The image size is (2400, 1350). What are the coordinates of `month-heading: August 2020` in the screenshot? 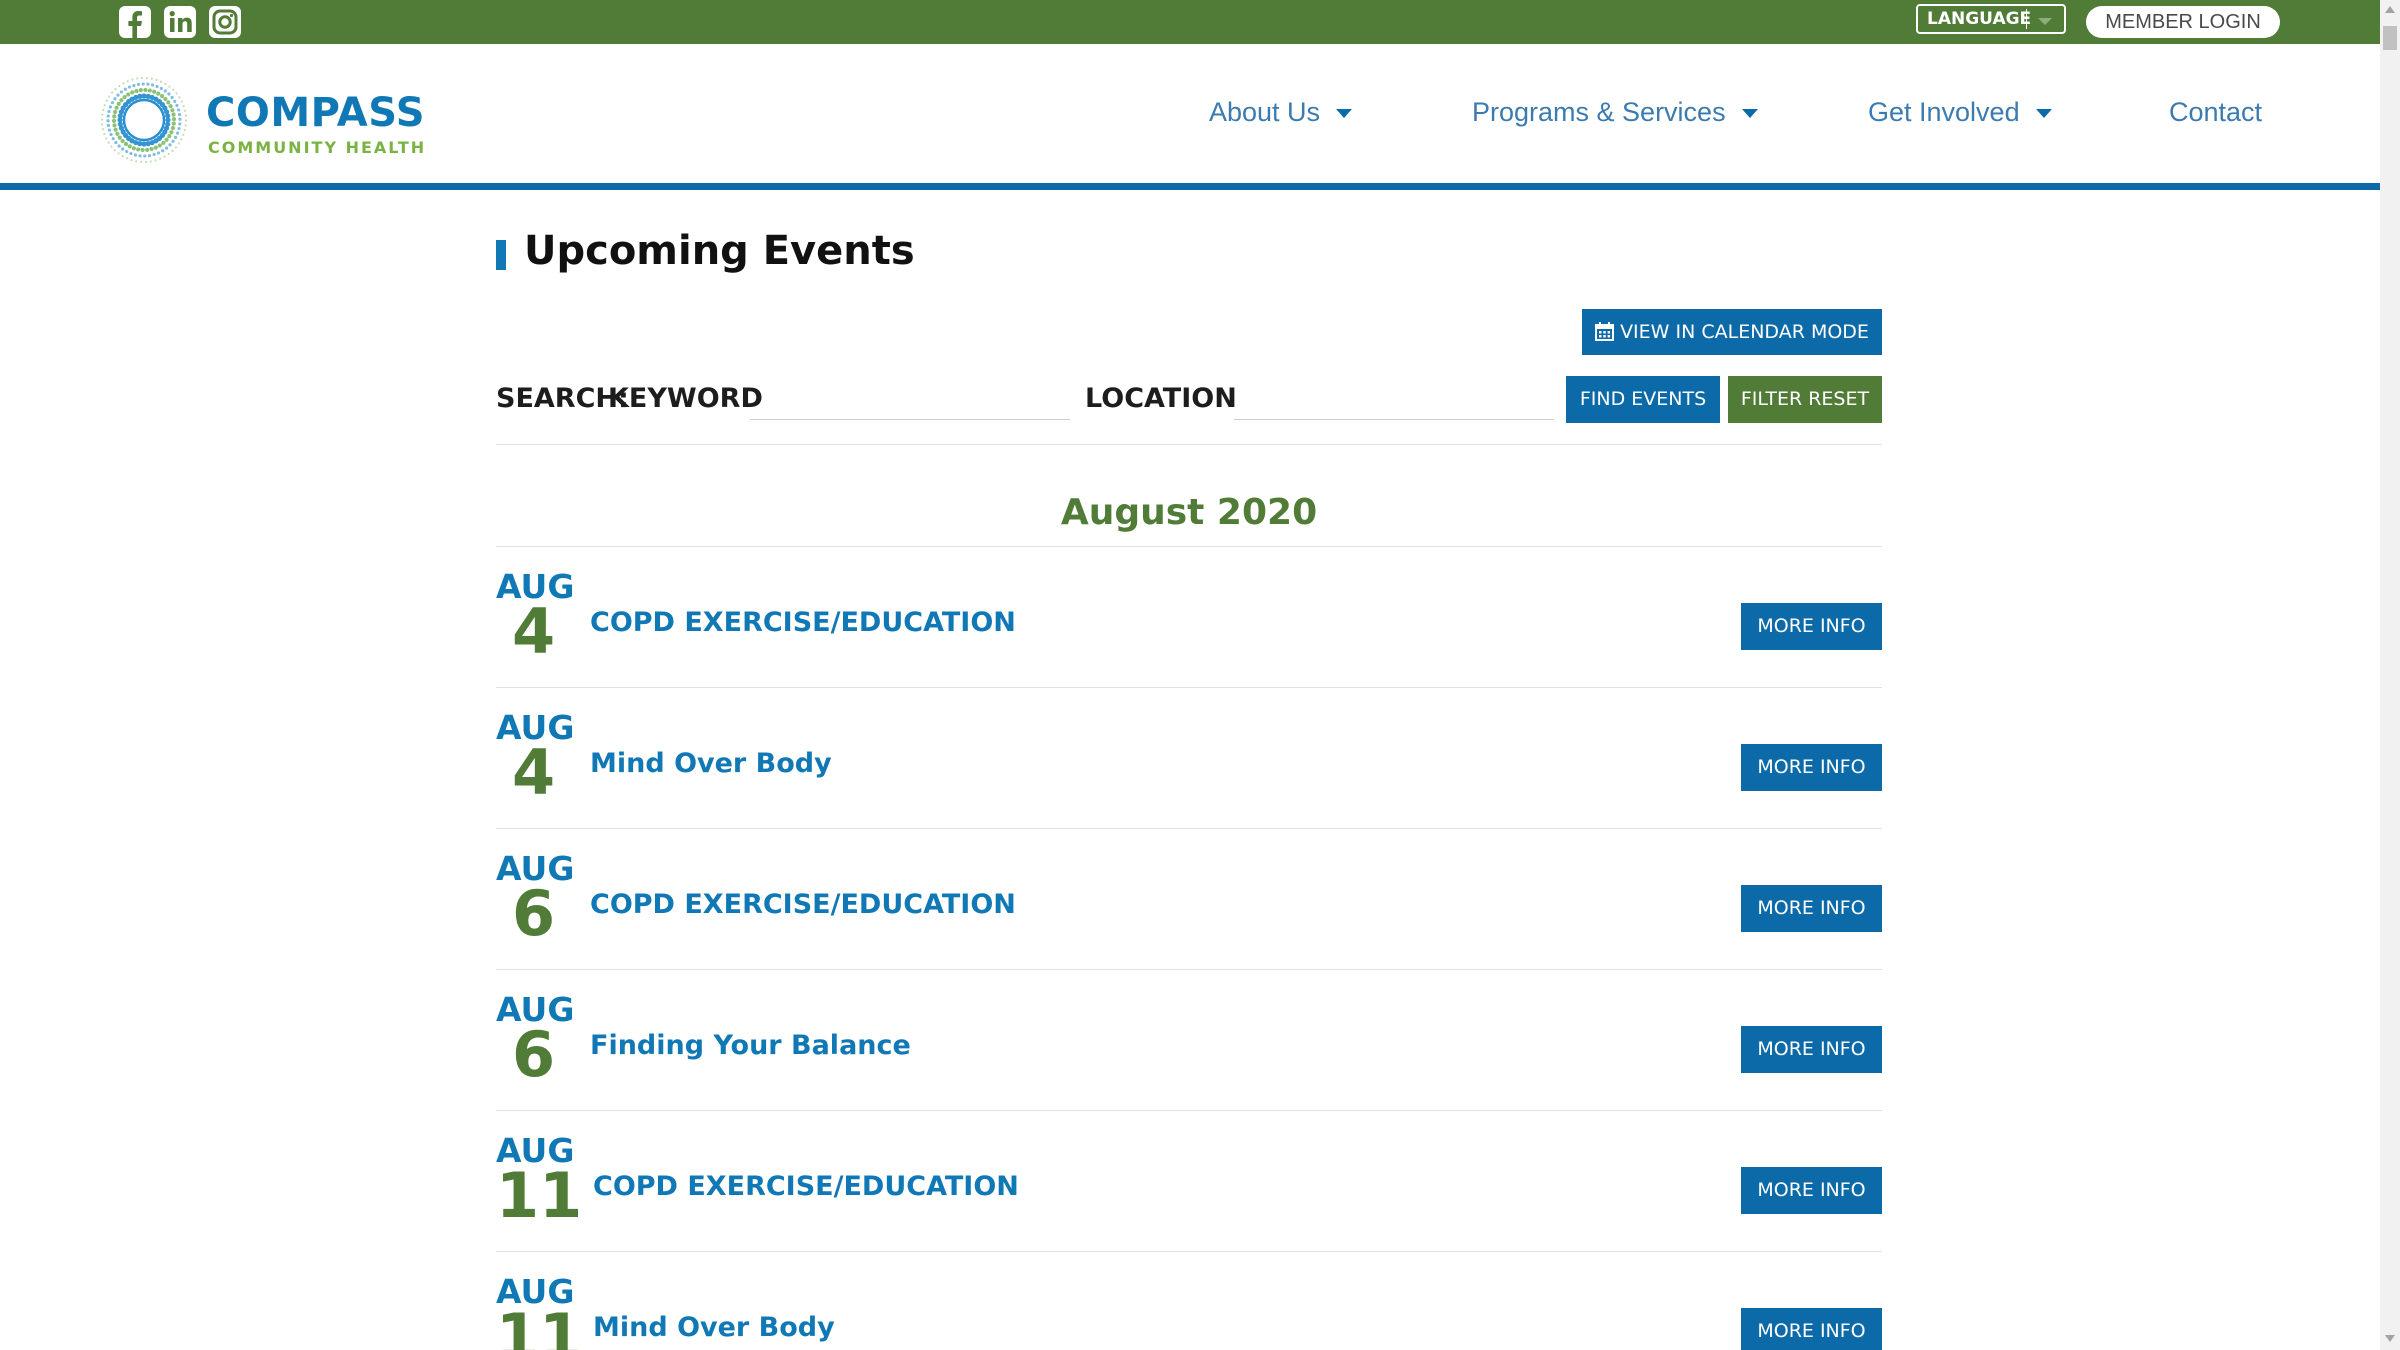 It's located at (1189, 512).